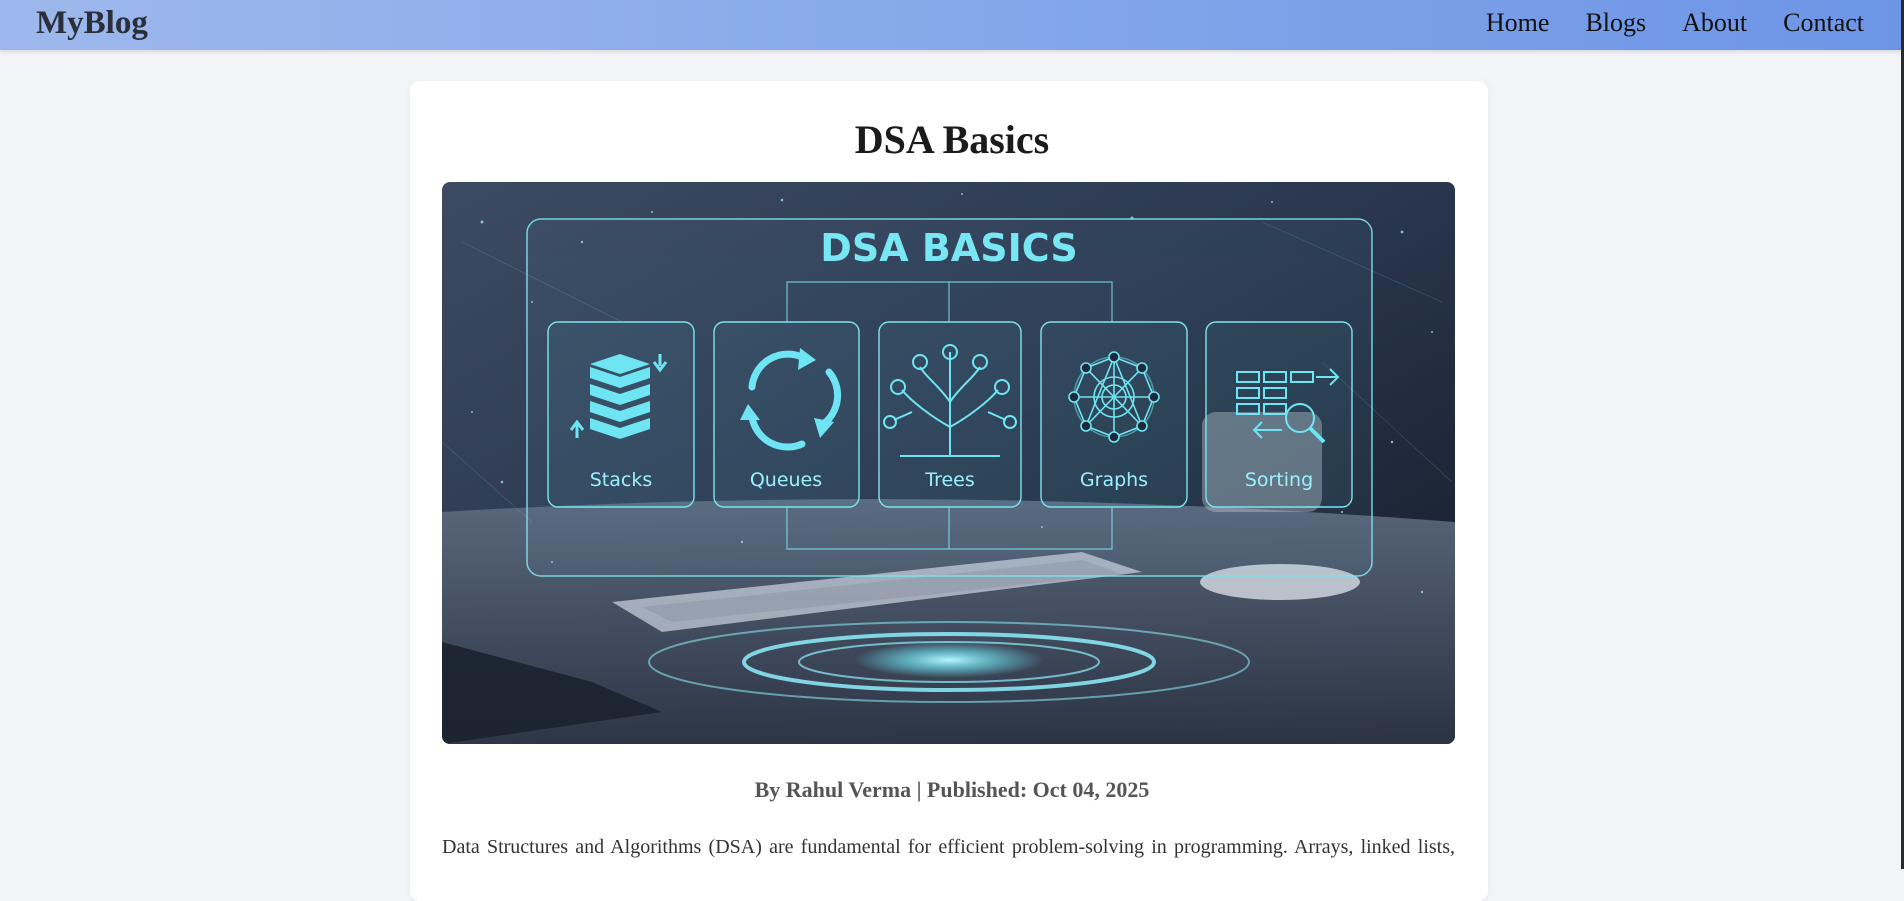  I want to click on image-heading: DSA BASICS, so click(948, 248).